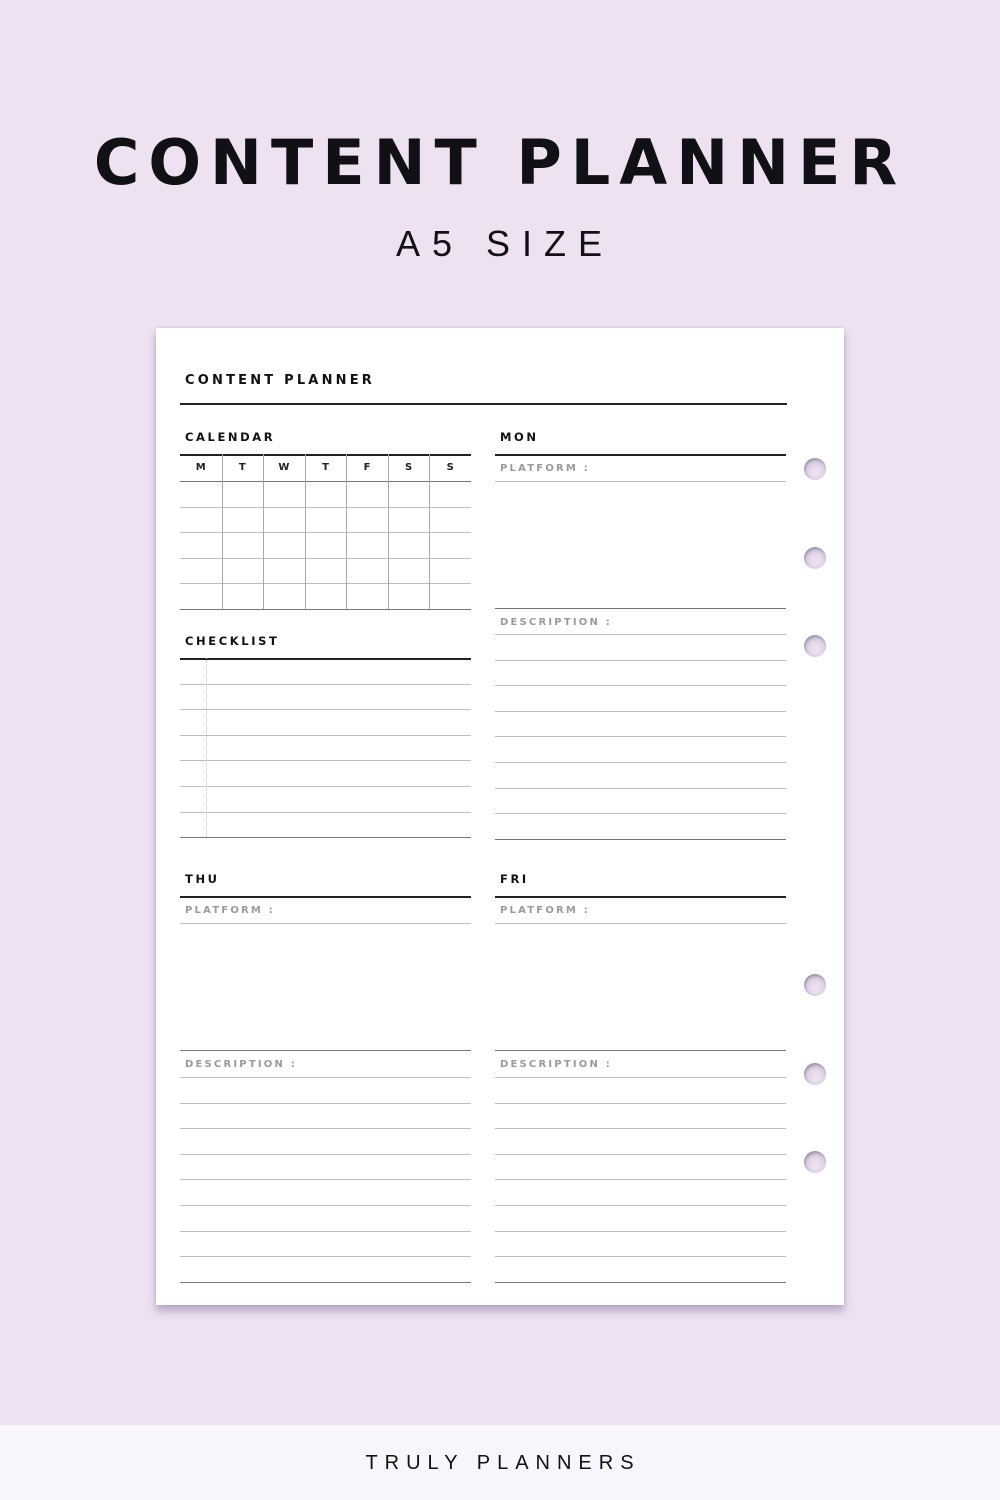 The width and height of the screenshot is (1000, 1500). What do you see at coordinates (230, 910) in the screenshot?
I see `thu-platform-label: PLATFORM :` at bounding box center [230, 910].